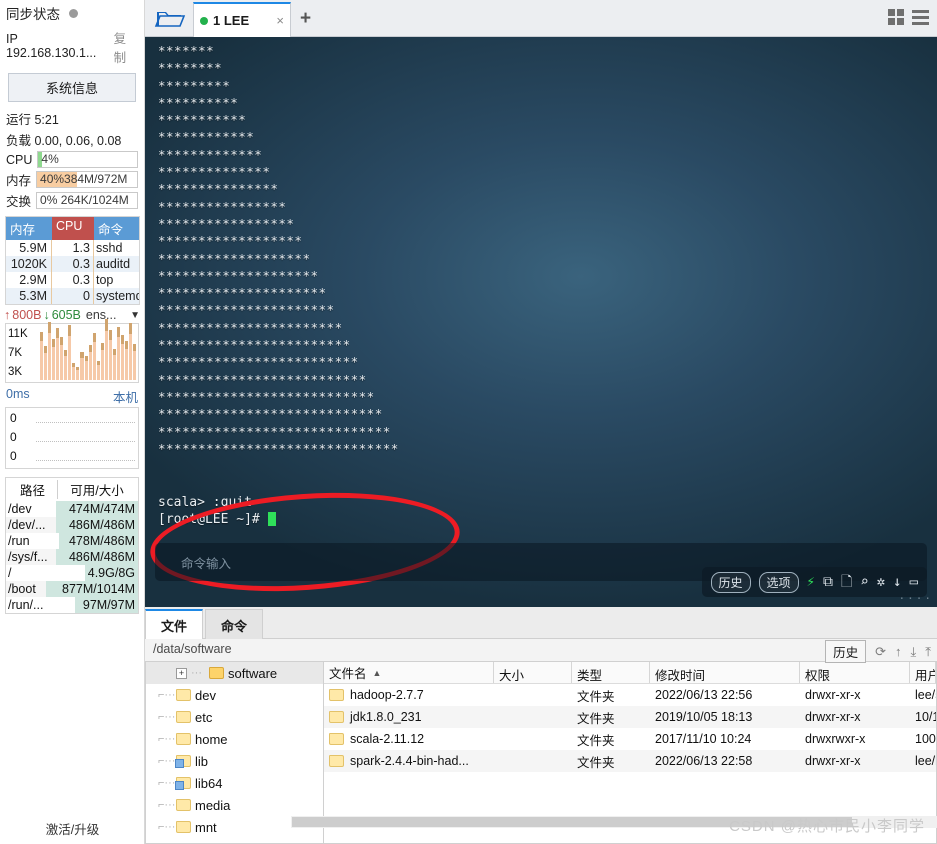 This screenshot has width=937, height=844. I want to click on expand-icon: +, so click(181, 673).